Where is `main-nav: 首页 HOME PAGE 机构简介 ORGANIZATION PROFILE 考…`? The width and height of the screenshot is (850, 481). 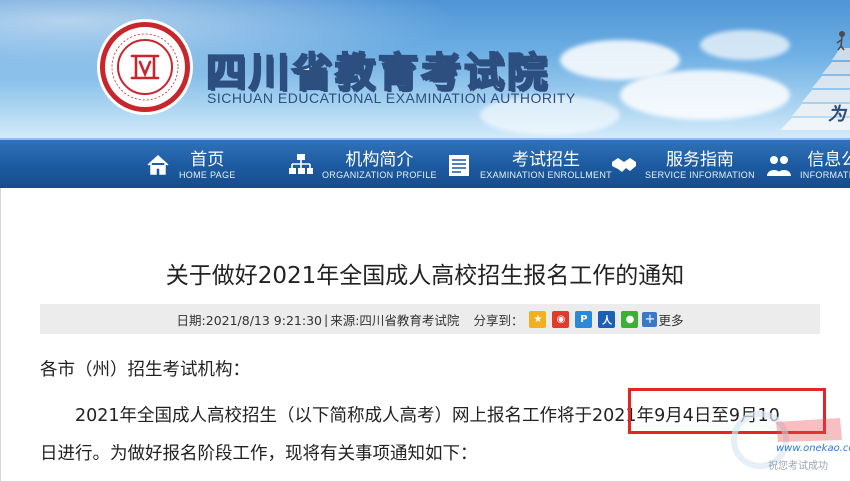 main-nav: 首页 HOME PAGE 机构简介 ORGANIZATION PROFILE 考… is located at coordinates (425, 163).